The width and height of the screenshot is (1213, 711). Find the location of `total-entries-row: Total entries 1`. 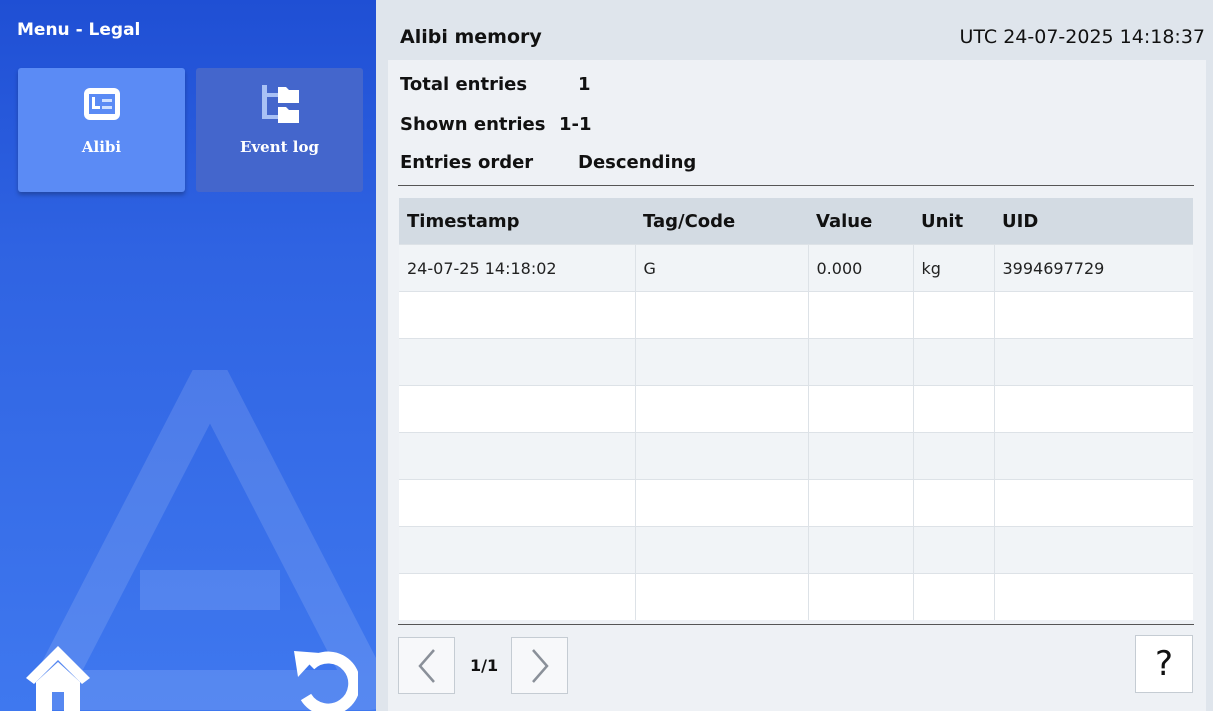

total-entries-row: Total entries 1 is located at coordinates (495, 84).